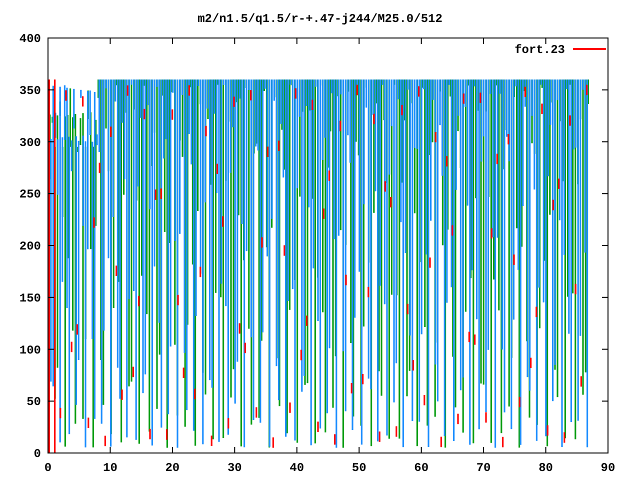 Image resolution: width=640 pixels, height=480 pixels. What do you see at coordinates (421, 468) in the screenshot?
I see `x-axis-label: 60` at bounding box center [421, 468].